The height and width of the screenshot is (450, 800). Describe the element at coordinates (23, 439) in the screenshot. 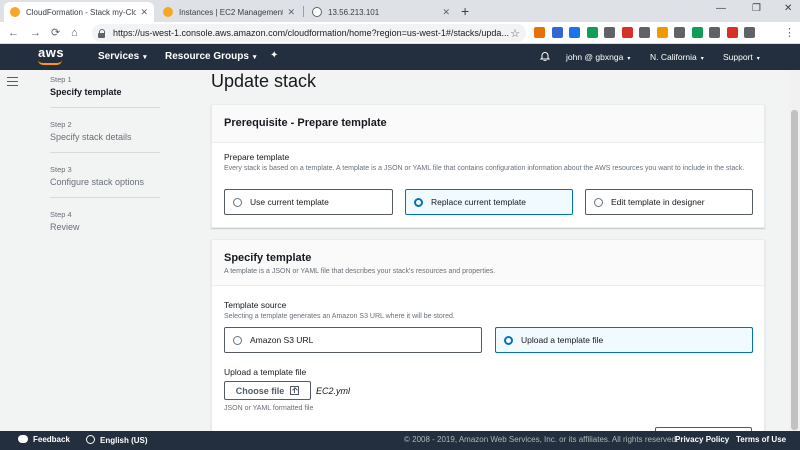

I see `feedback-chat-icon` at that location.